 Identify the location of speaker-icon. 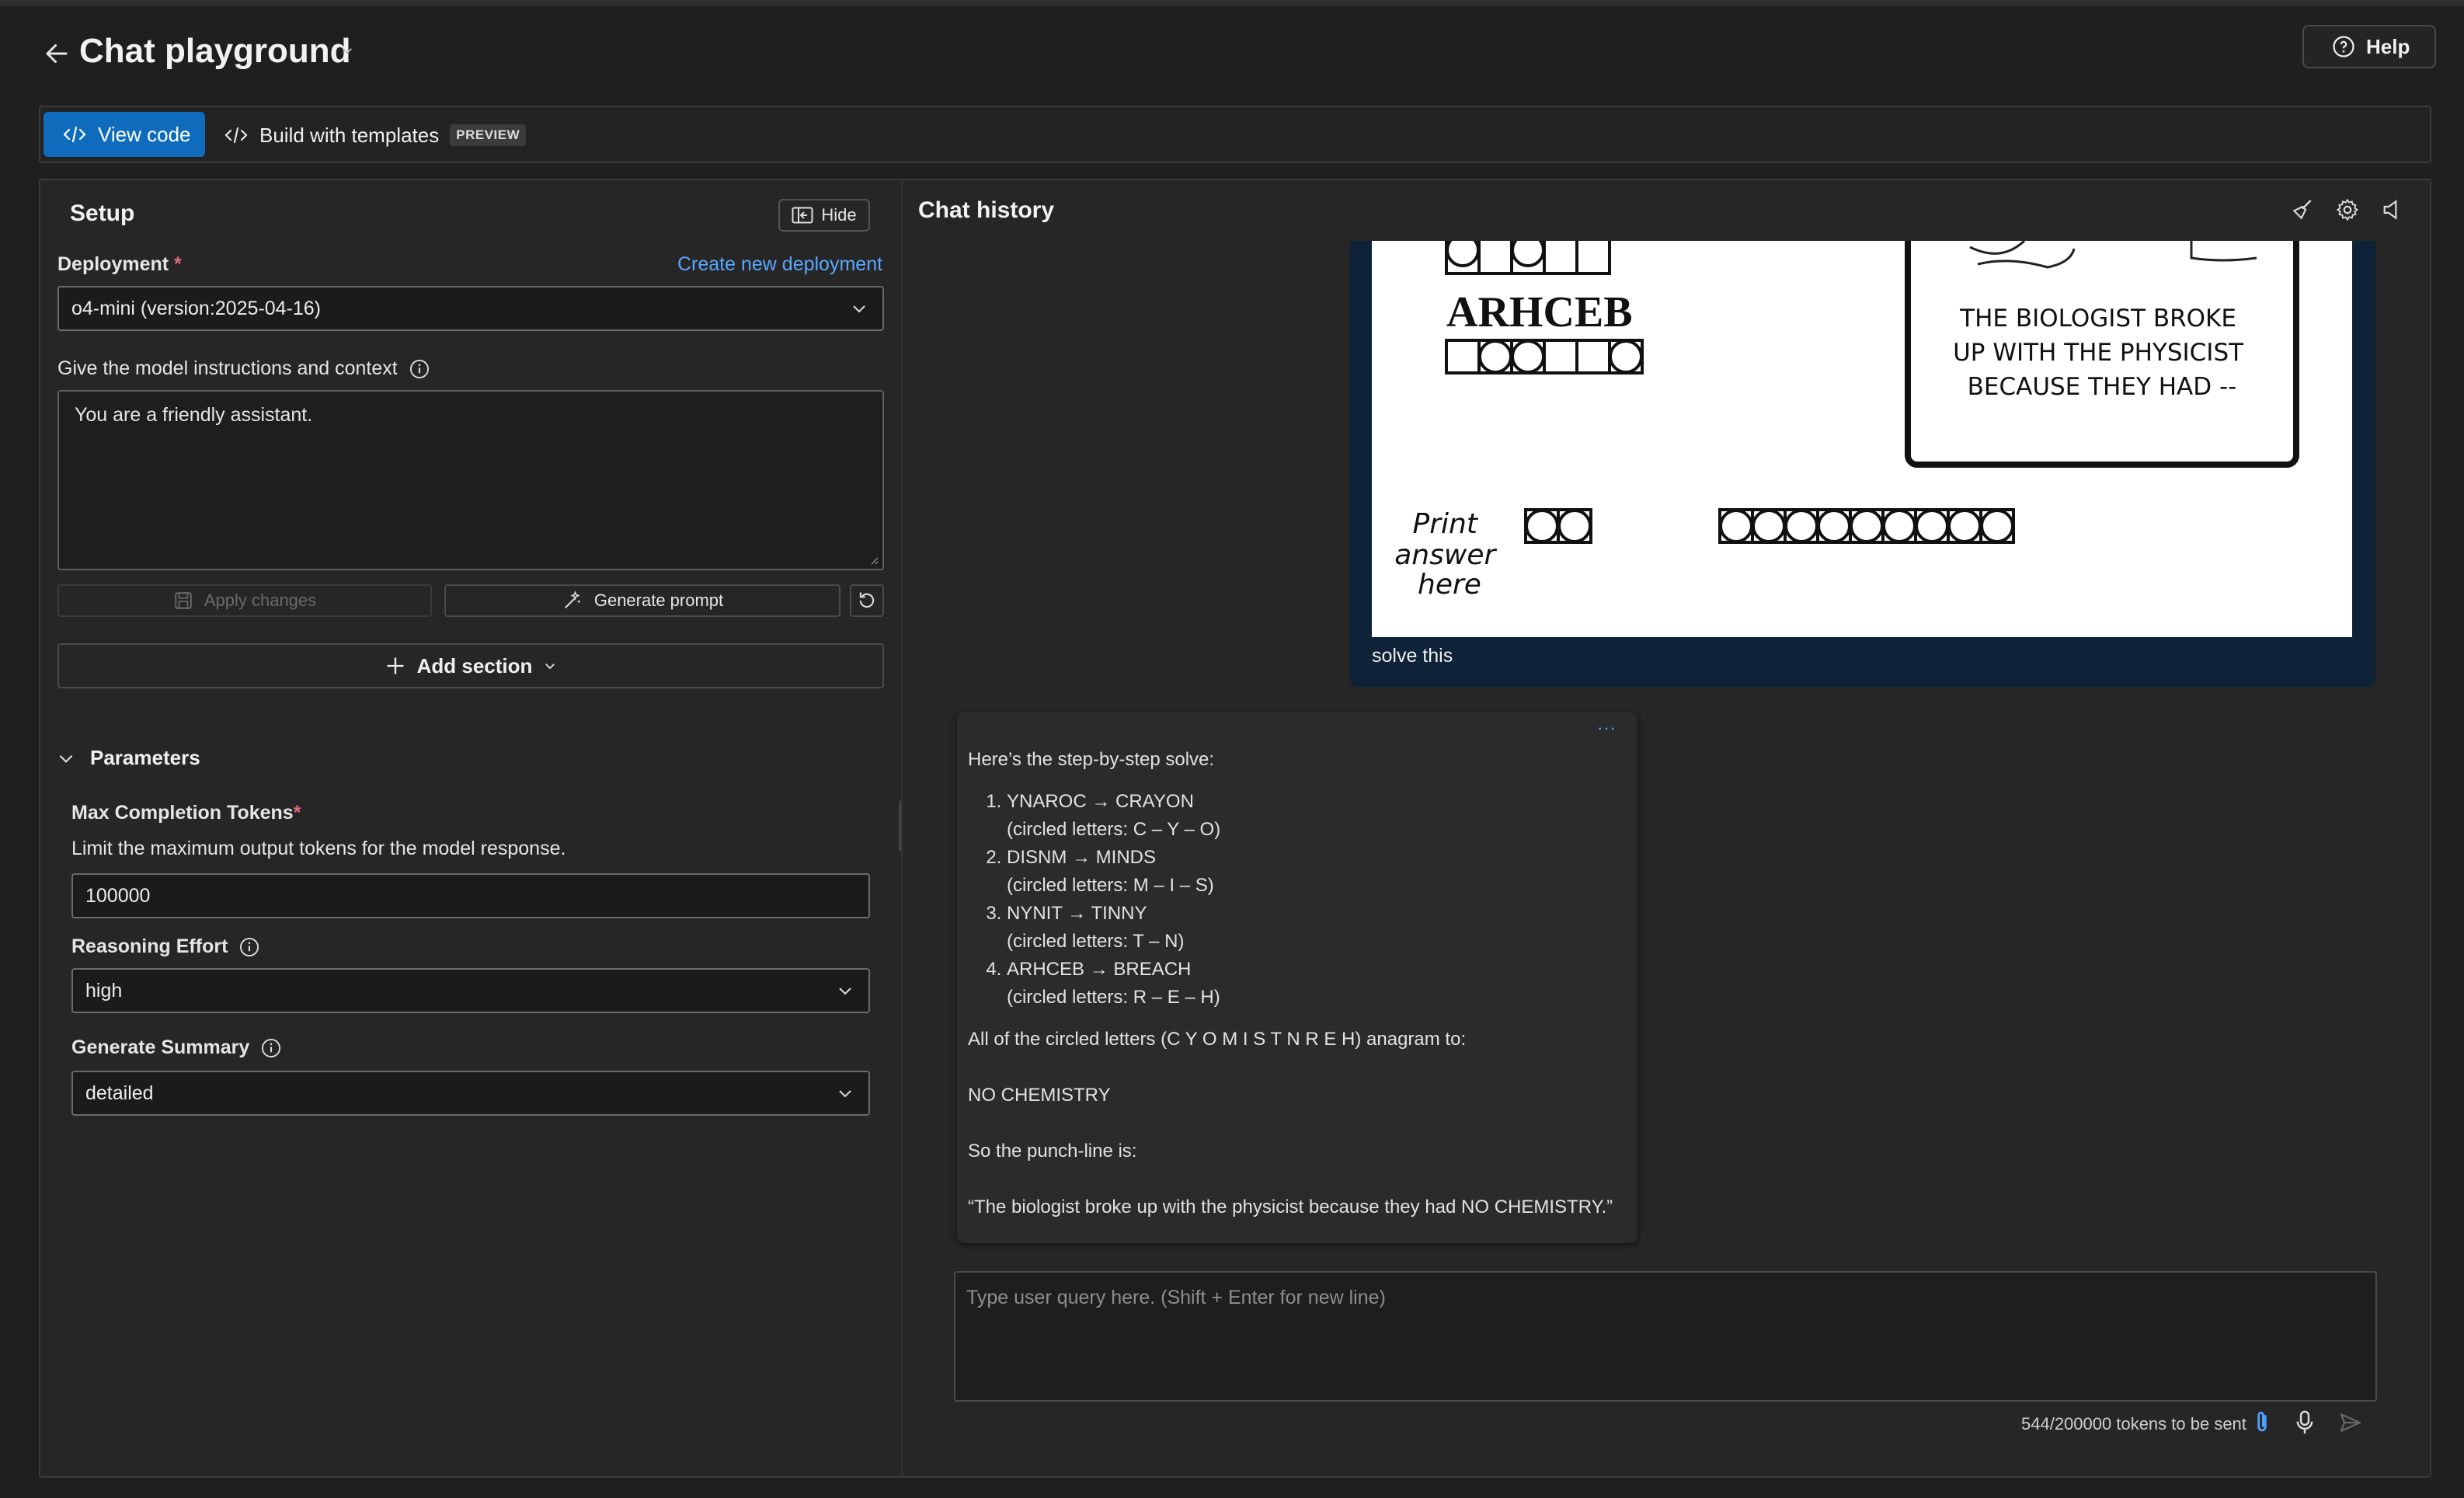
(2392, 209).